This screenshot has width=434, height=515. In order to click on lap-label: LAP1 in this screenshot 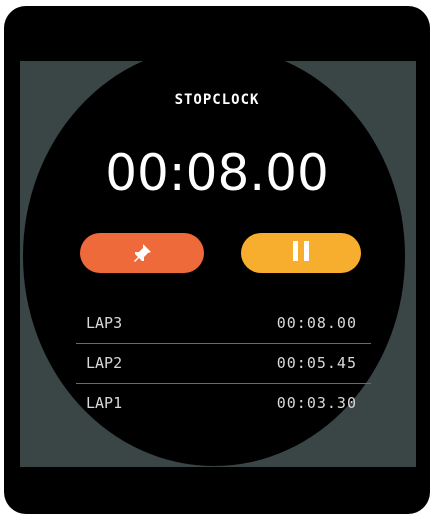, I will do `click(104, 403)`.